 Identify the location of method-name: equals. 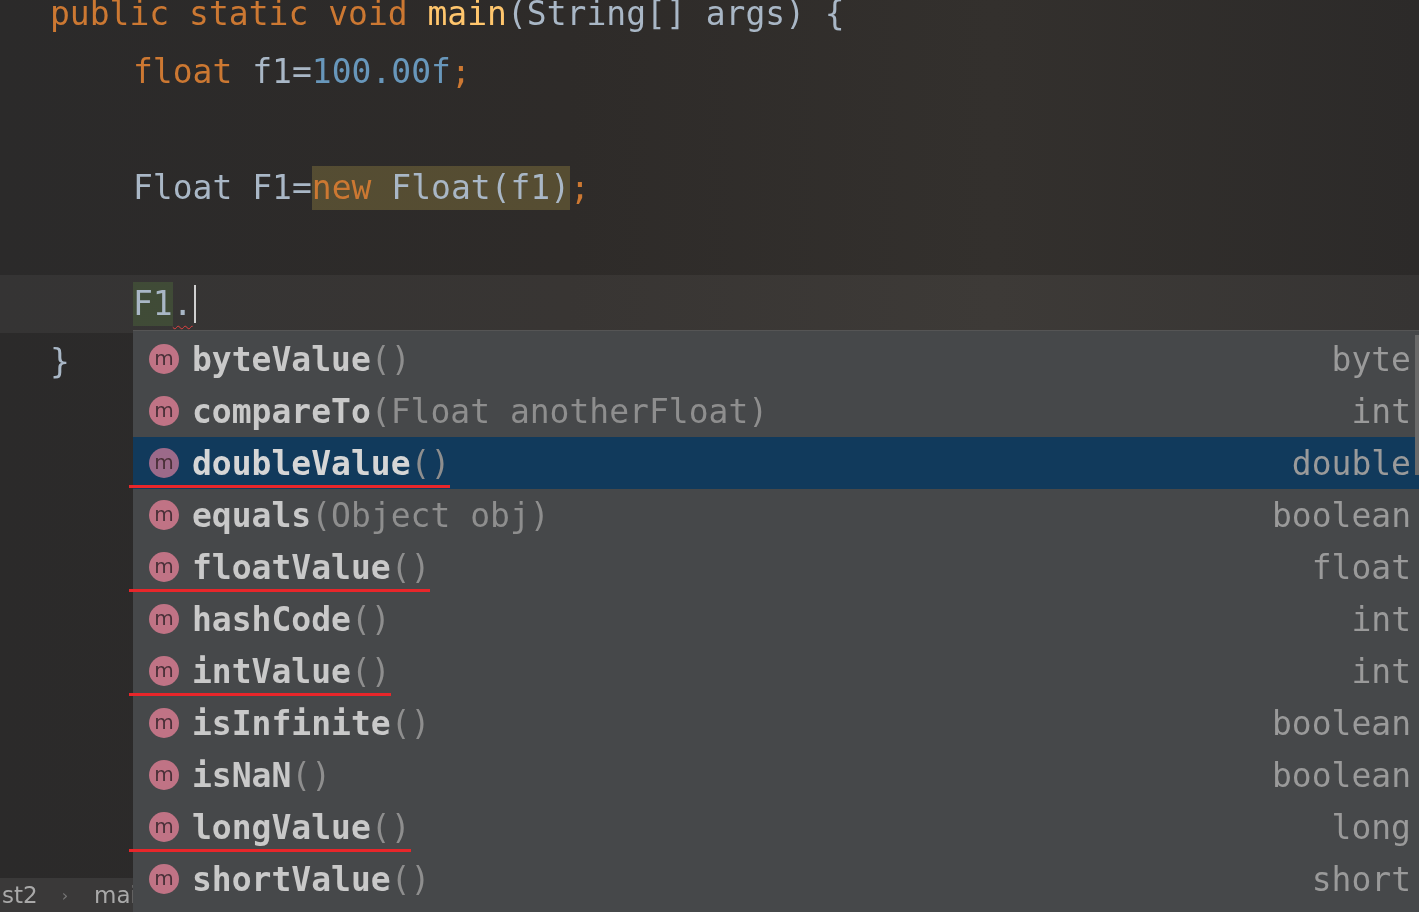
(252, 515).